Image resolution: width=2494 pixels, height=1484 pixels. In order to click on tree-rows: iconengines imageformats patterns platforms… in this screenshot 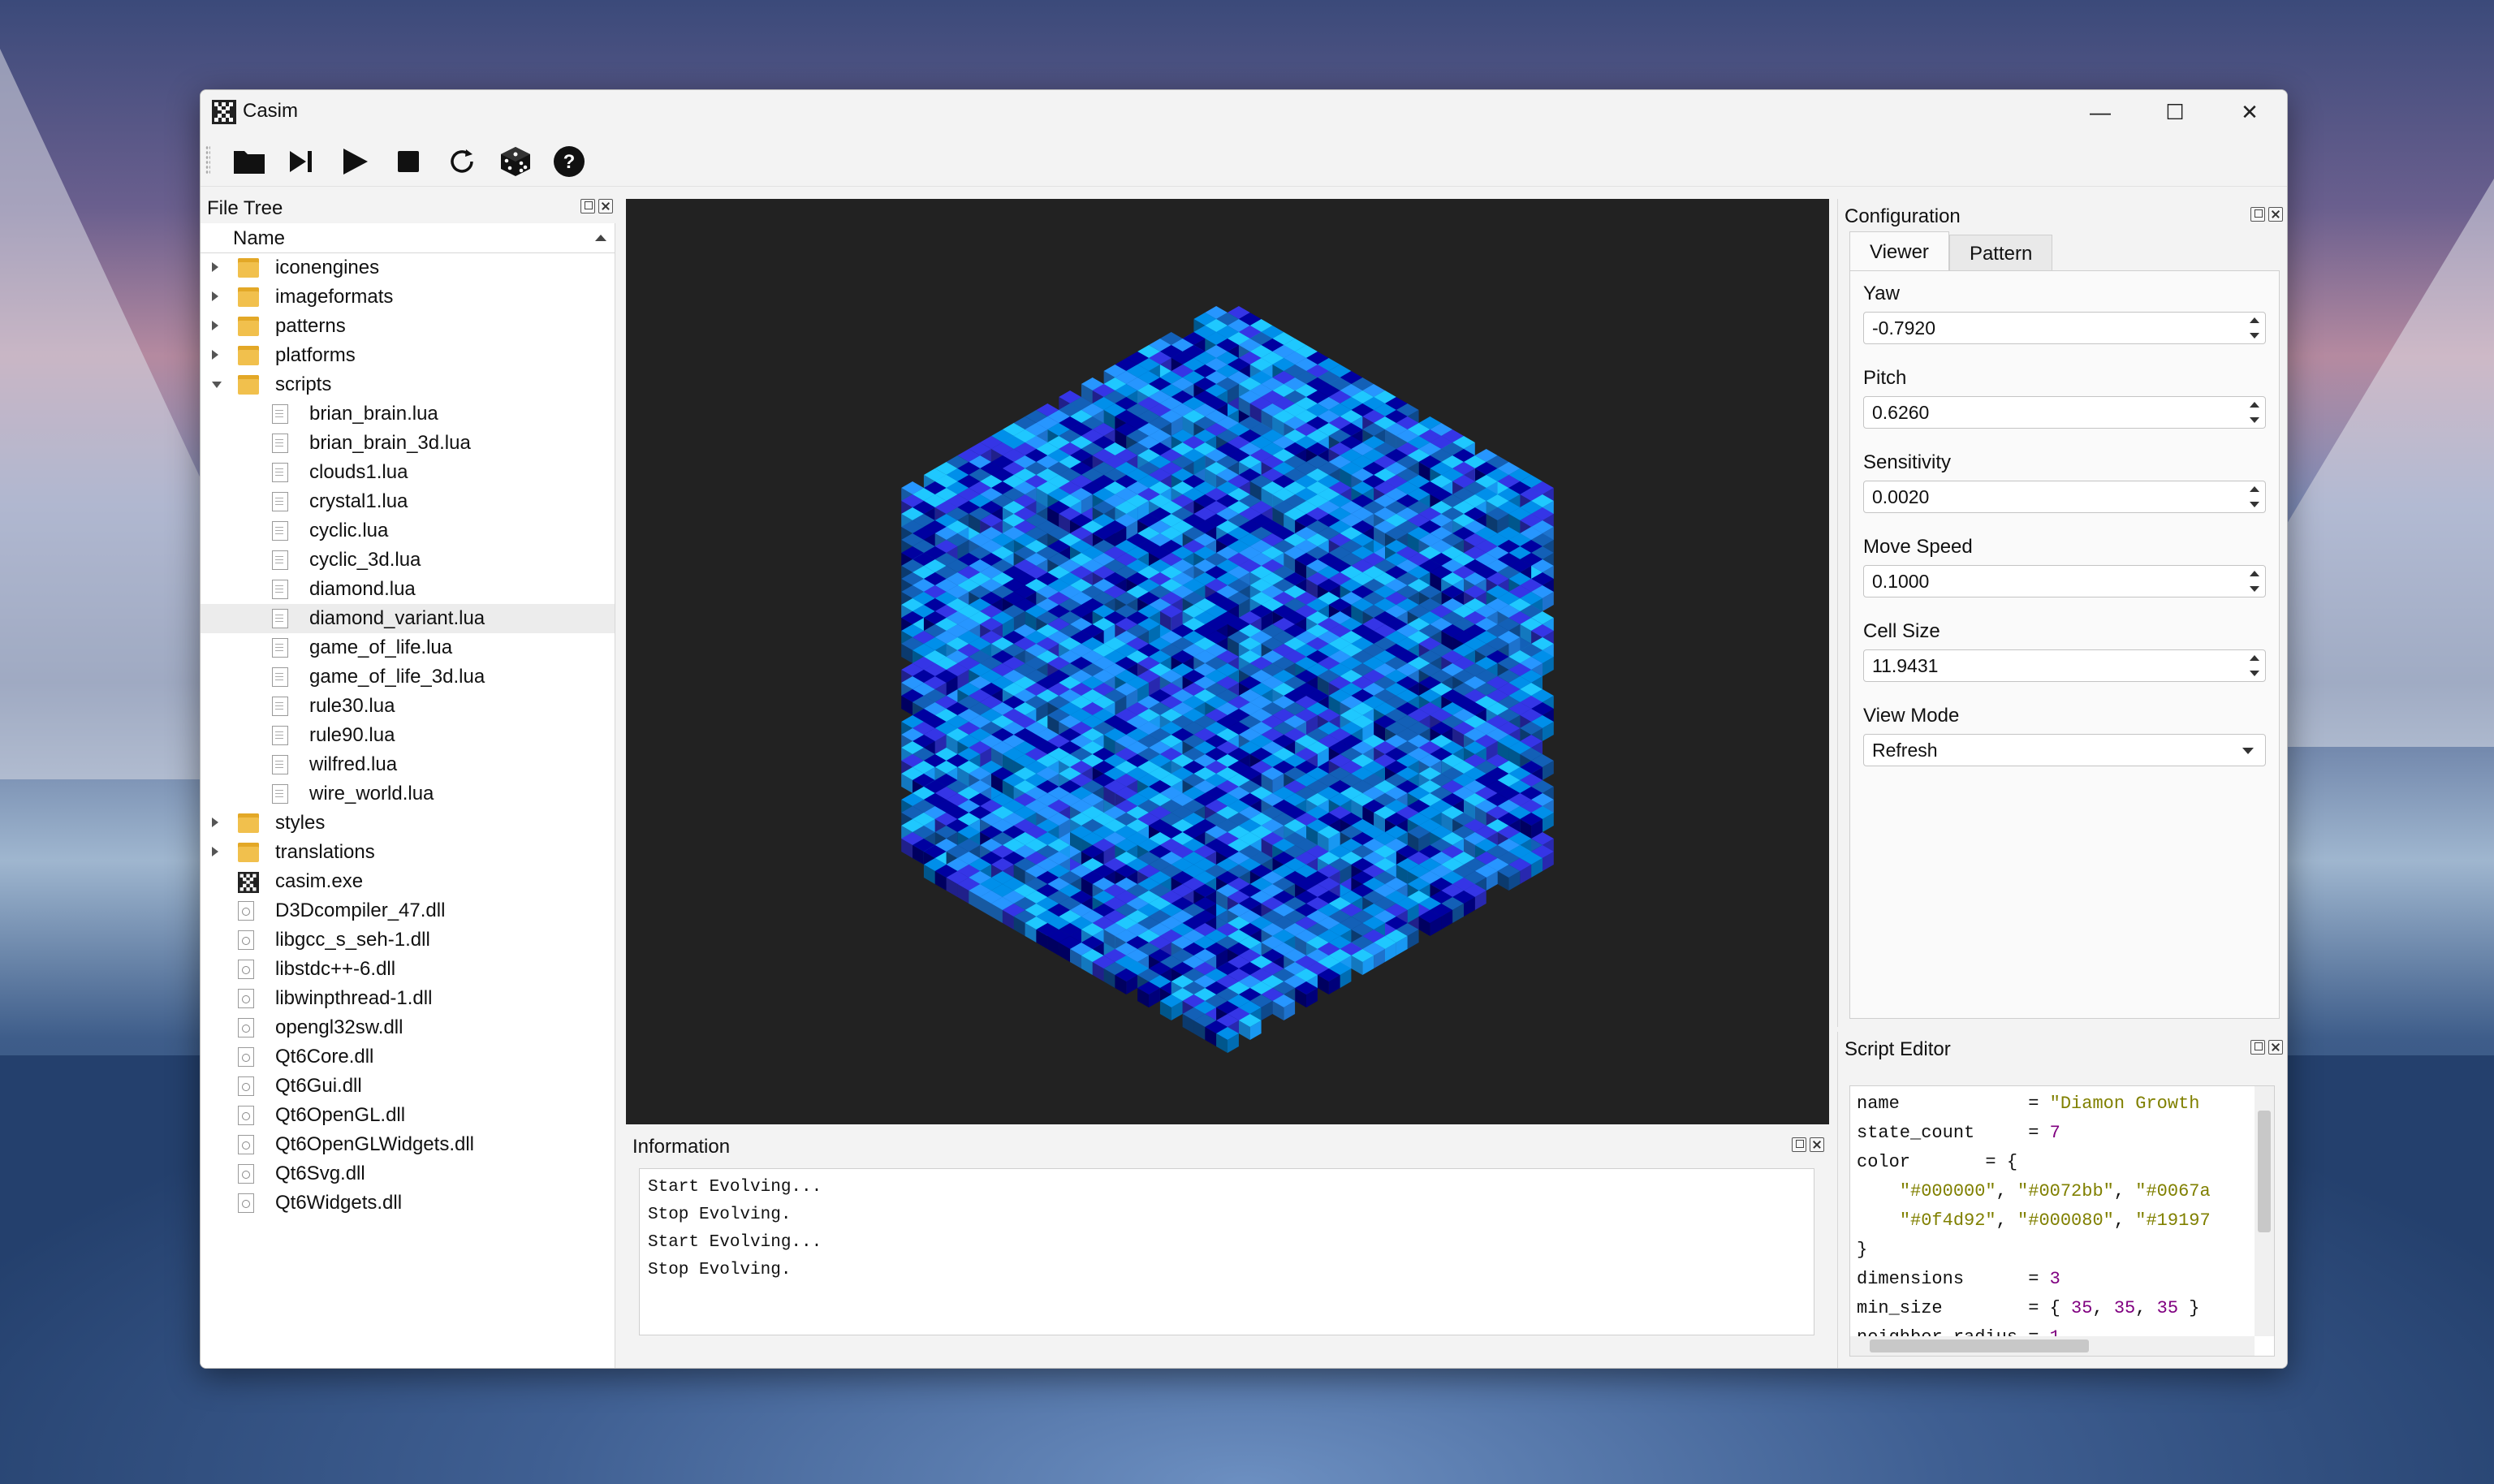, I will do `click(408, 735)`.